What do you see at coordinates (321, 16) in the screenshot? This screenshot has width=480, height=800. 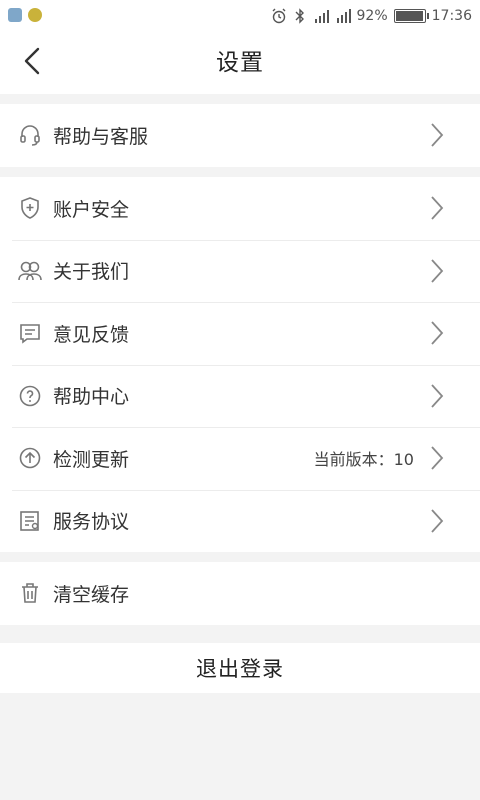 I see `signal-icon` at bounding box center [321, 16].